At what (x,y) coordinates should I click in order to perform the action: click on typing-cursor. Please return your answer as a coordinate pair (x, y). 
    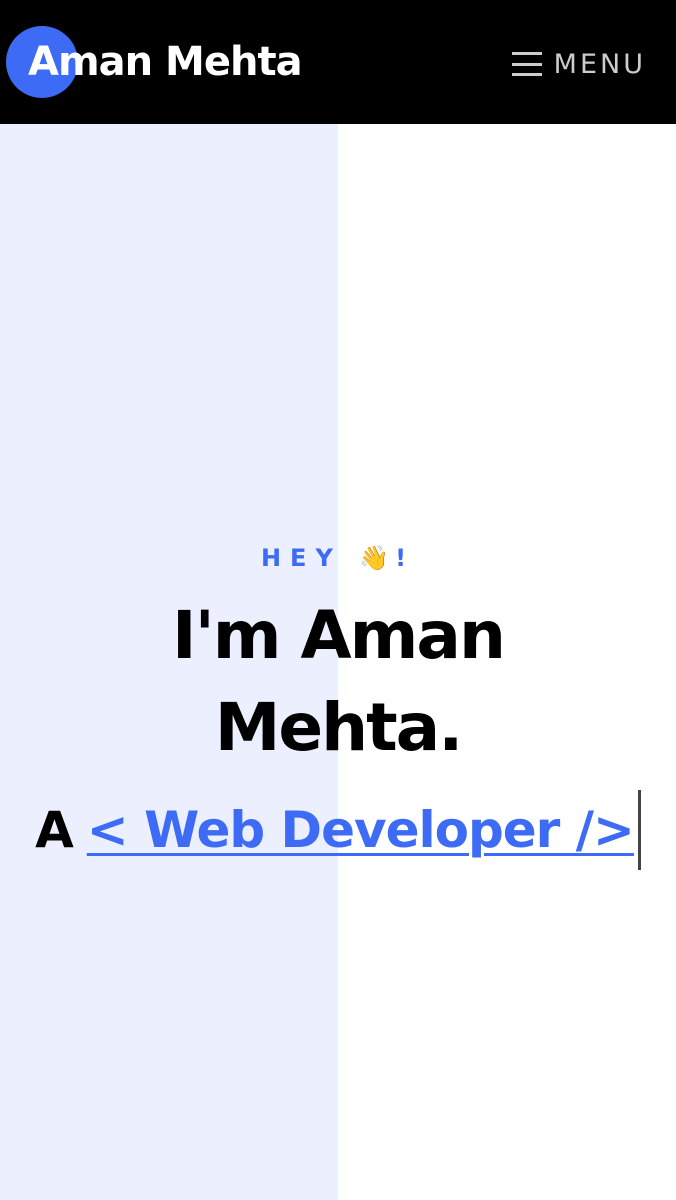
    Looking at the image, I should click on (639, 830).